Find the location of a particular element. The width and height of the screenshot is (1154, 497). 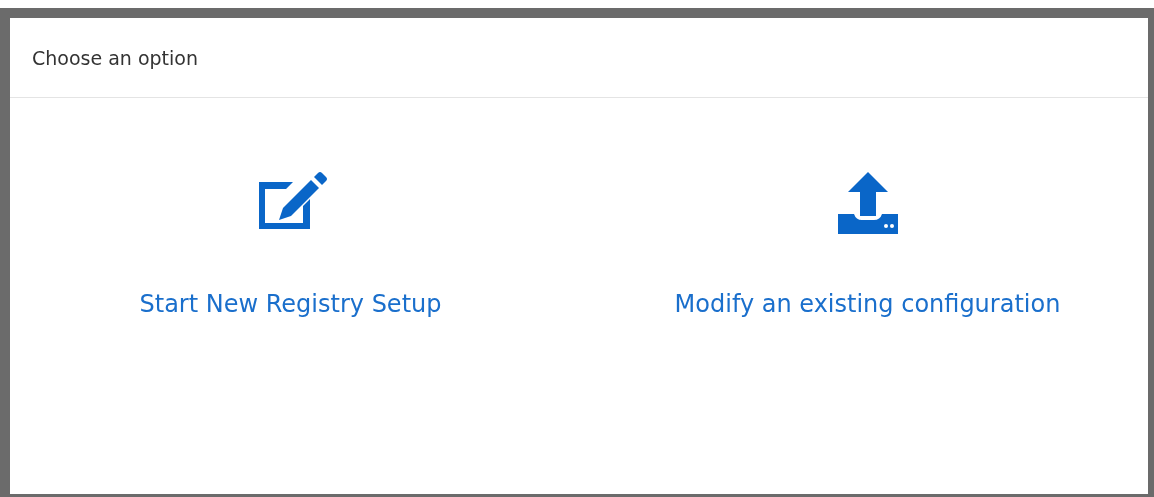

dialog-title: Choose an option is located at coordinates (115, 57).